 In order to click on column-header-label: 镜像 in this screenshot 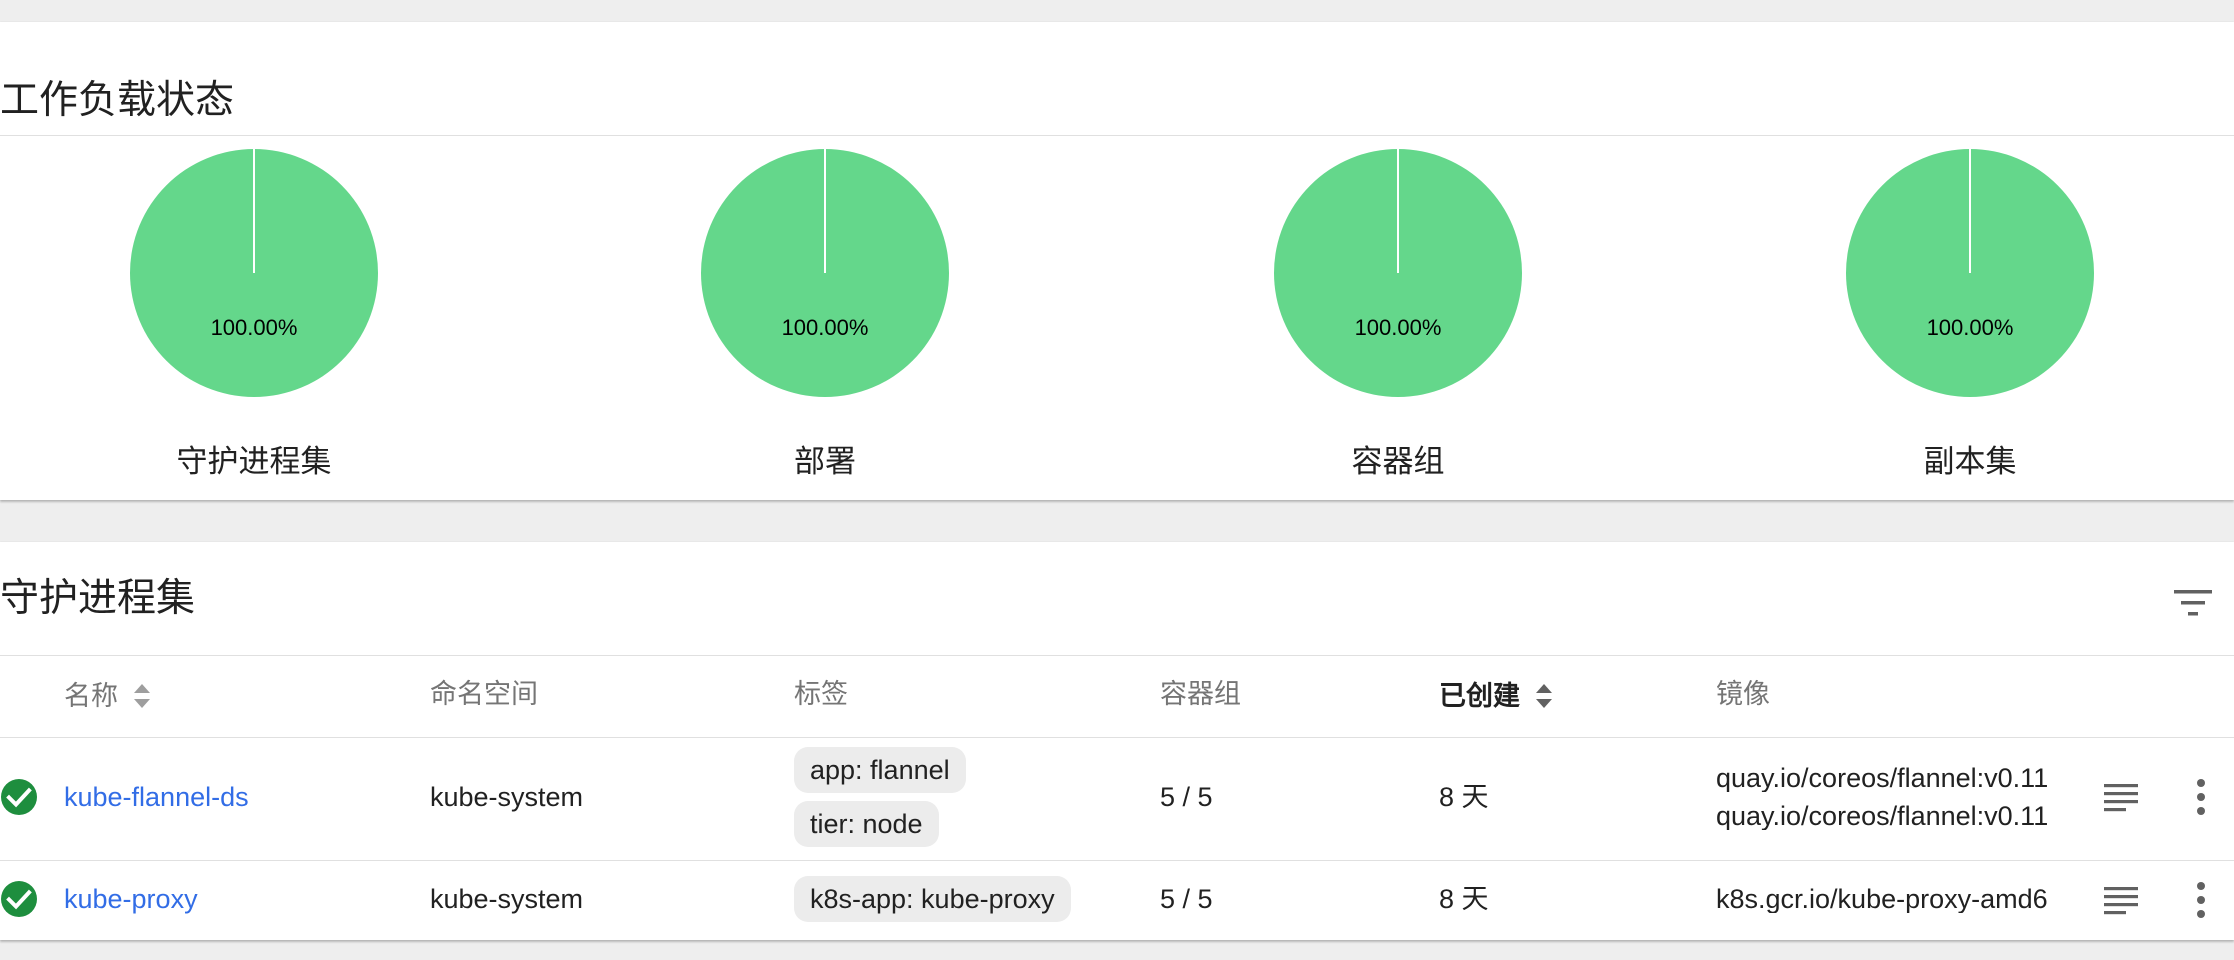, I will do `click(1743, 694)`.